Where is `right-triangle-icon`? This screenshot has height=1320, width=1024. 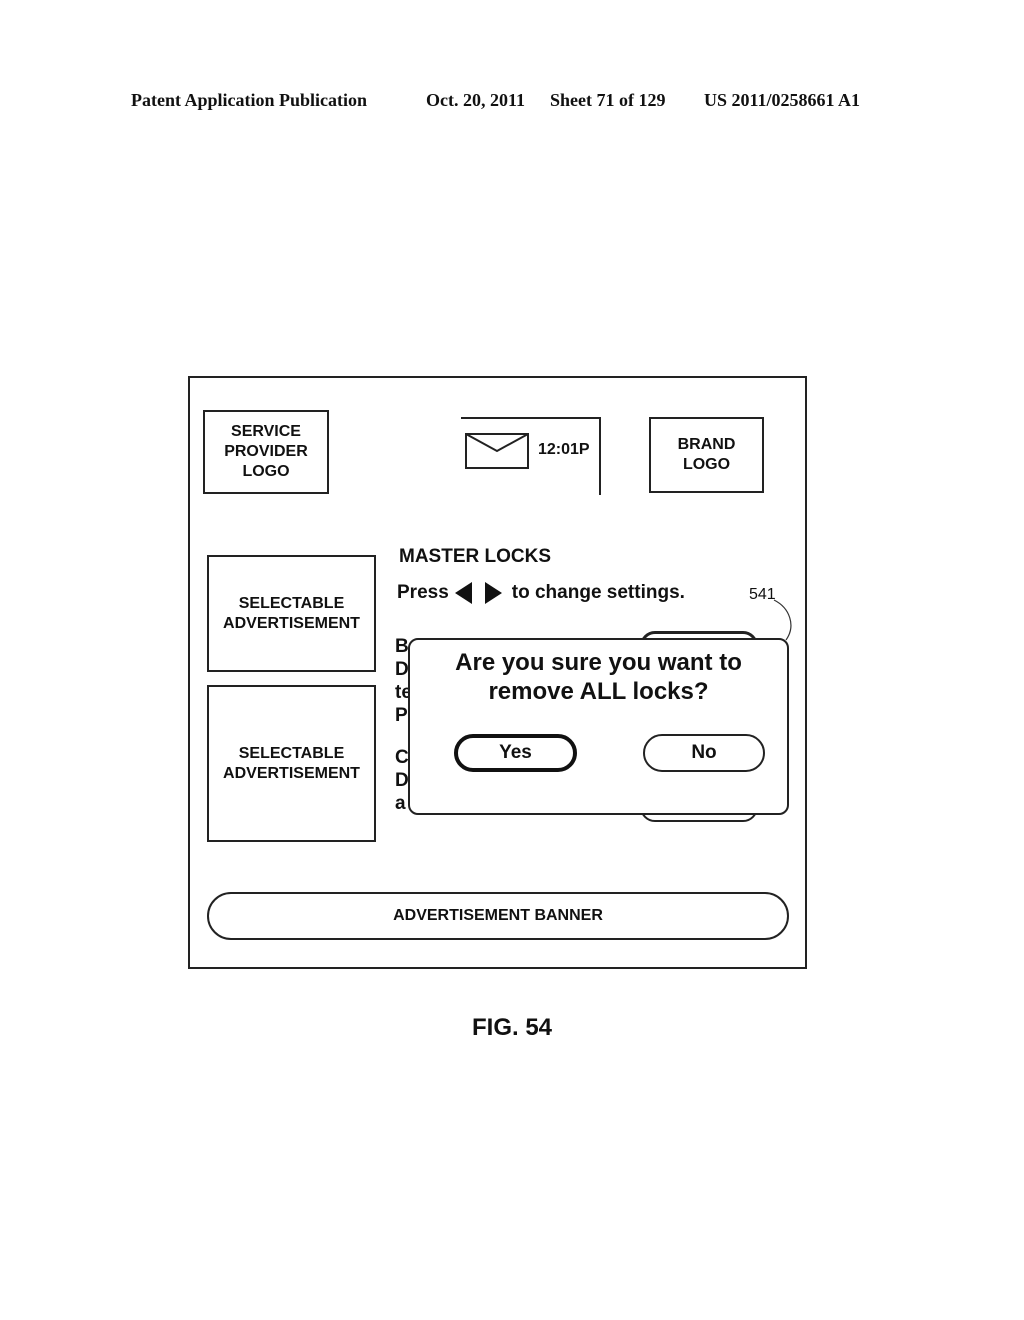 right-triangle-icon is located at coordinates (493, 593).